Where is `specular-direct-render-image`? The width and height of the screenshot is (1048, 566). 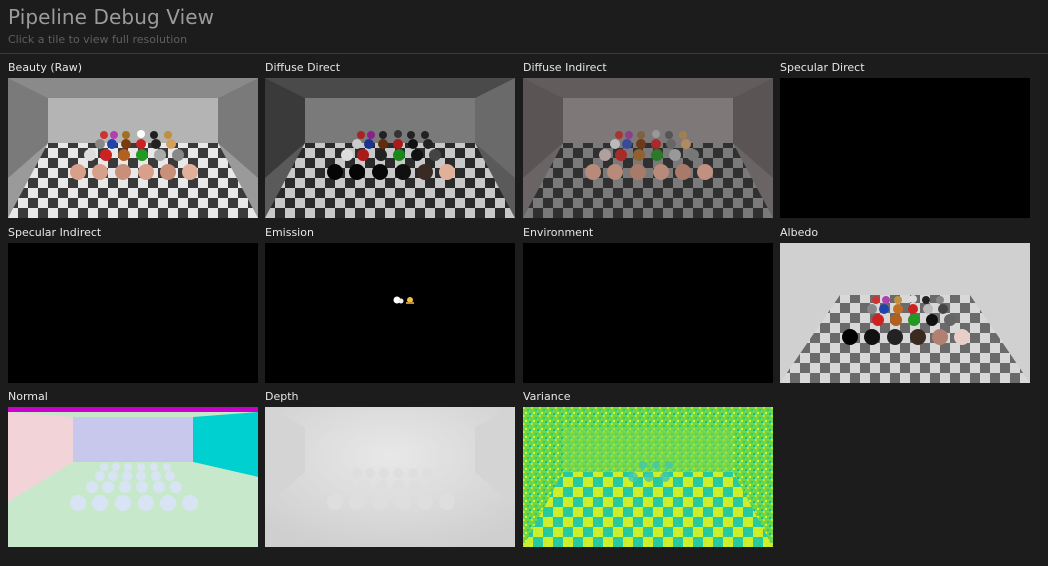
specular-direct-render-image is located at coordinates (905, 148).